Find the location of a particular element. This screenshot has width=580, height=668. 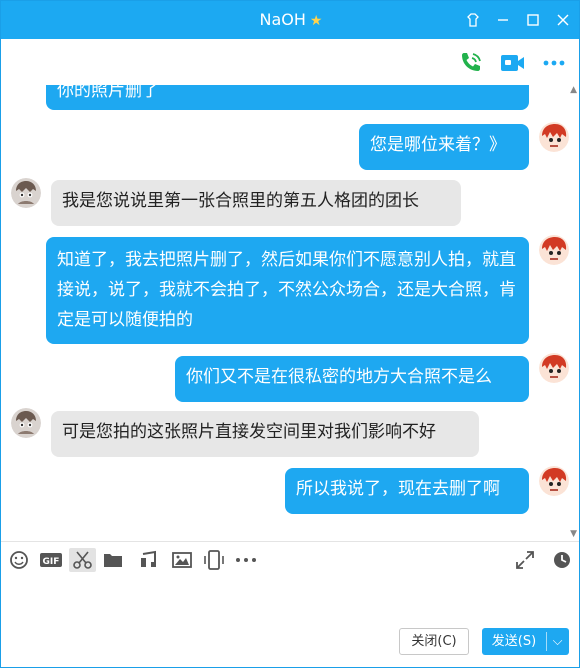

scroll-up-arrow-icon: ▲ is located at coordinates (573, 90).